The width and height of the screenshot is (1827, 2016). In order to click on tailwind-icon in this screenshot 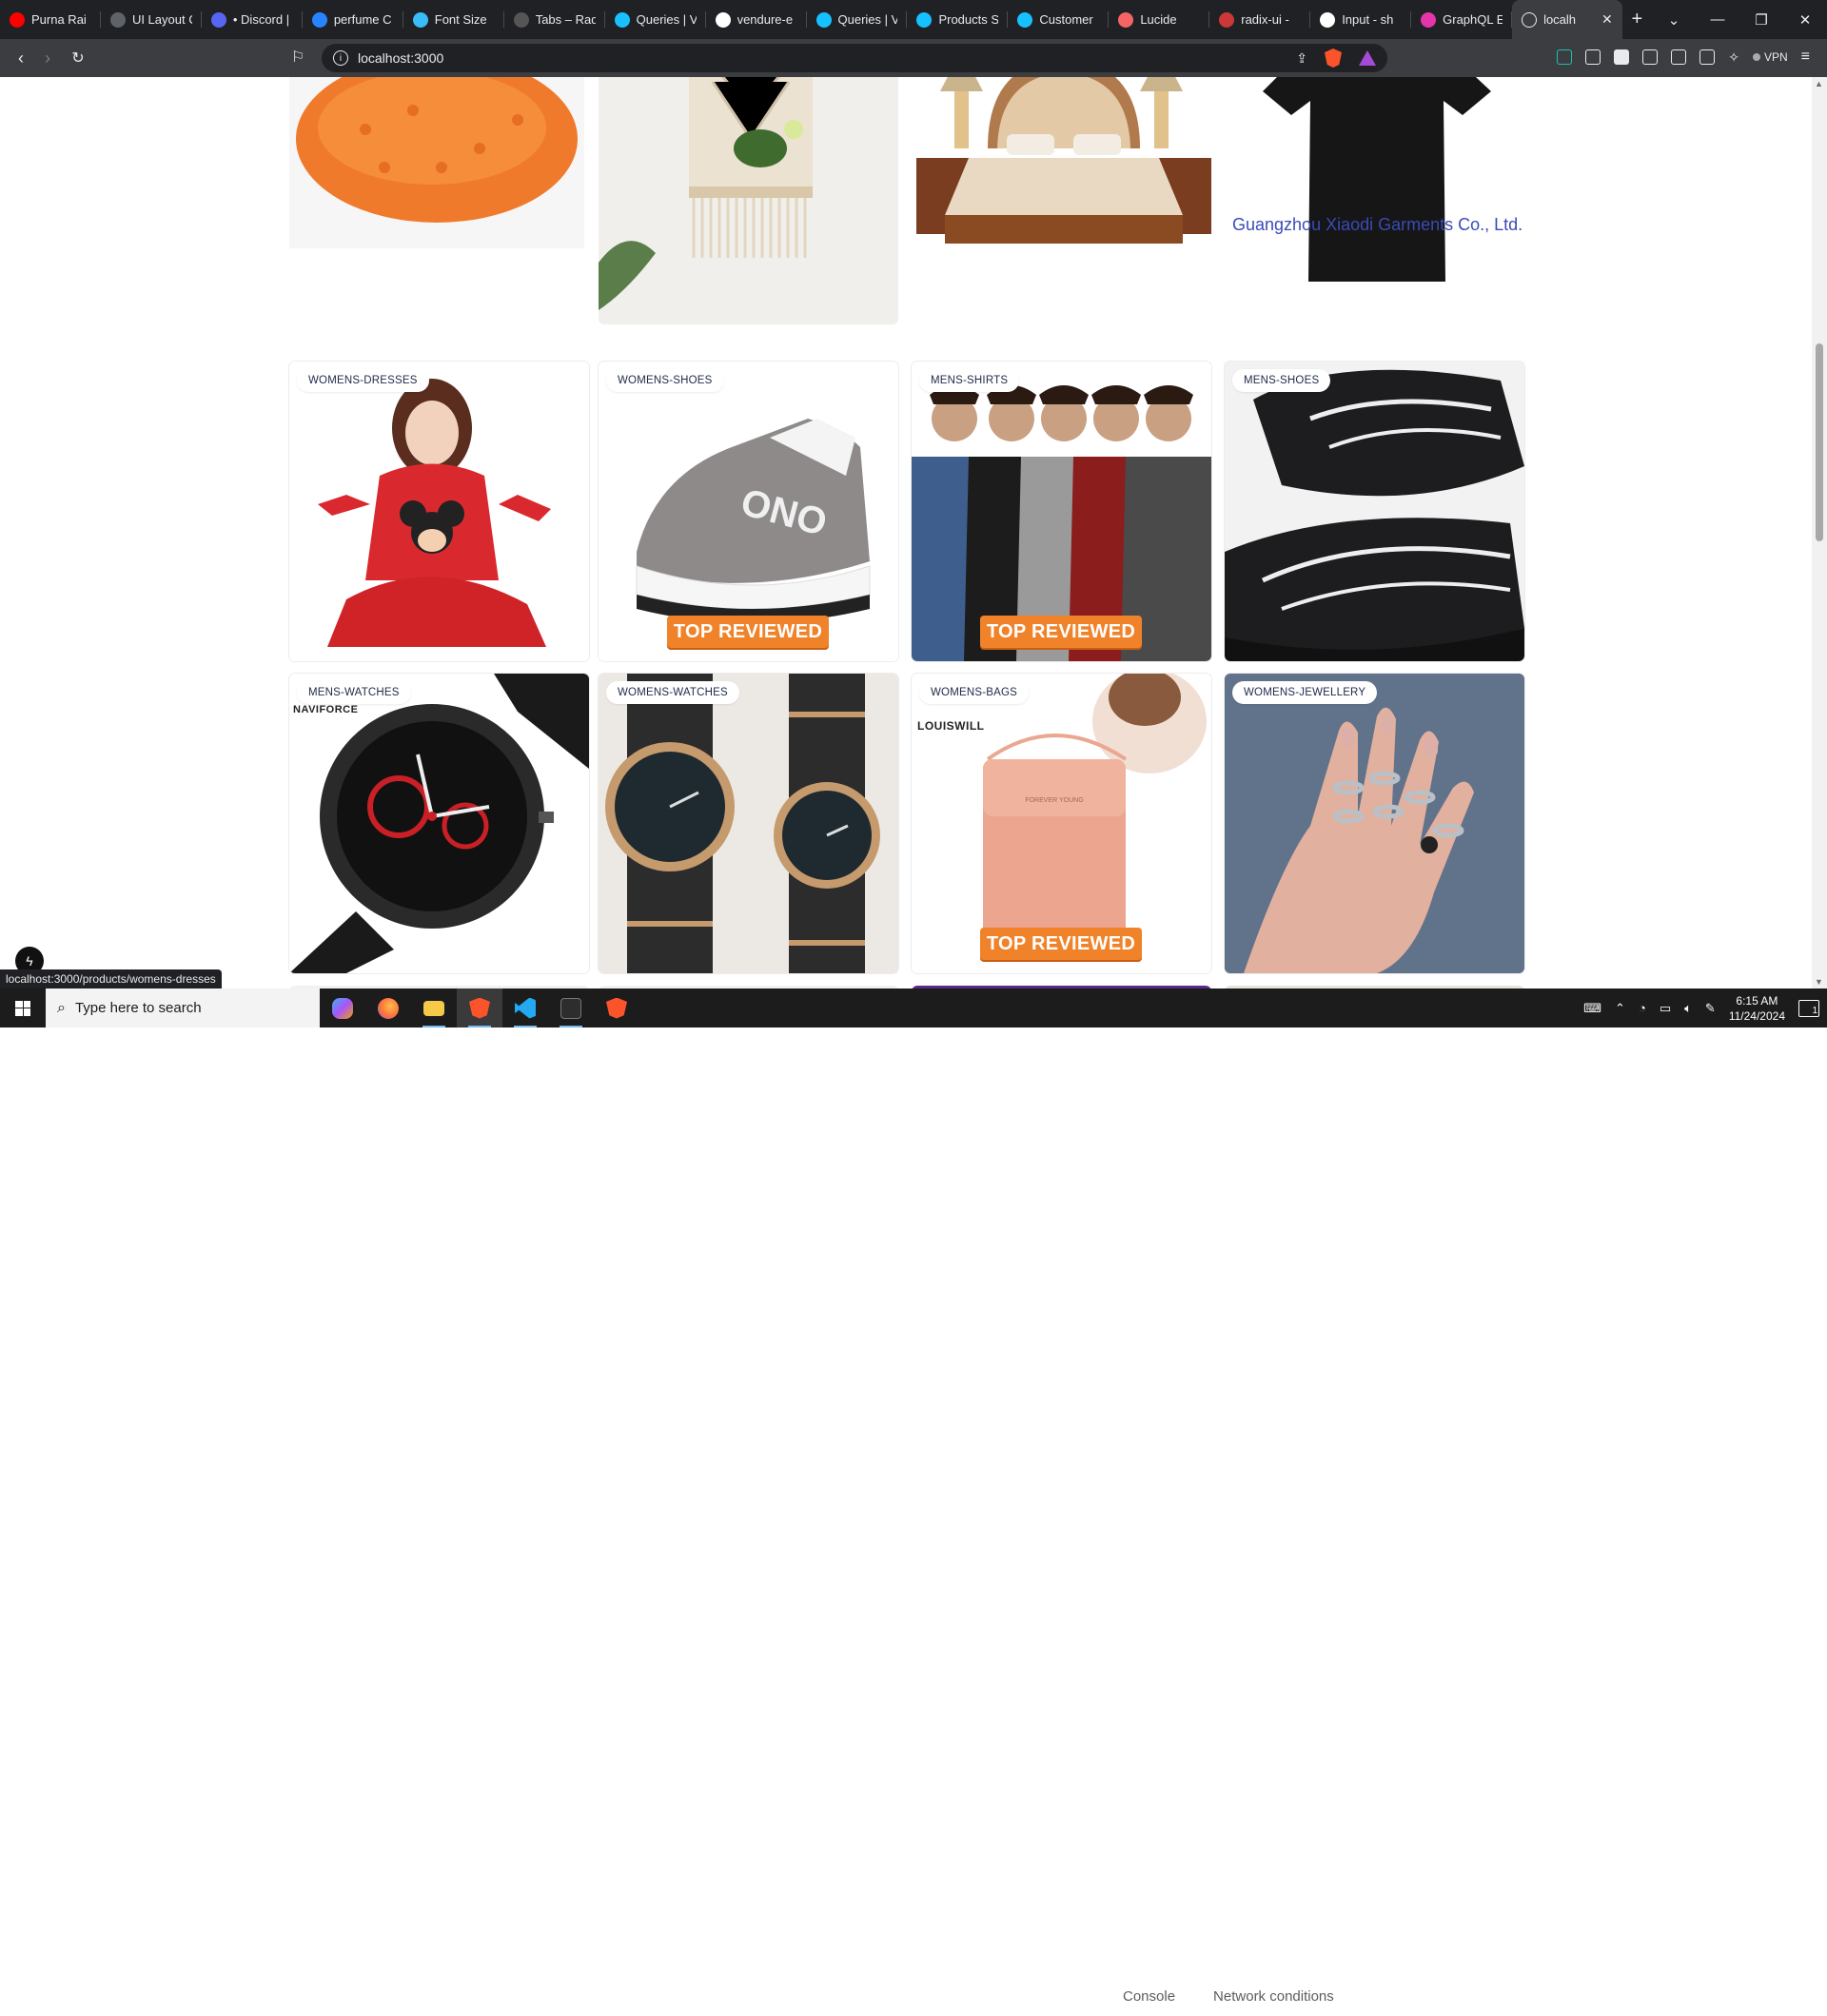, I will do `click(420, 19)`.